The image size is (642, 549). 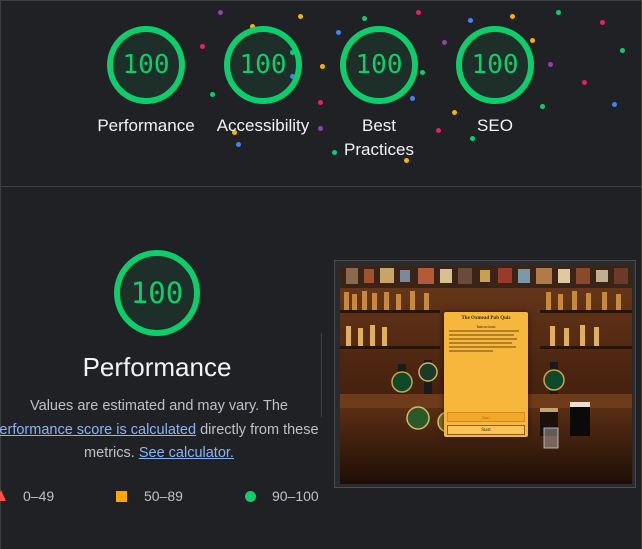 What do you see at coordinates (186, 453) in the screenshot?
I see `see-calculator-link: See calculator.` at bounding box center [186, 453].